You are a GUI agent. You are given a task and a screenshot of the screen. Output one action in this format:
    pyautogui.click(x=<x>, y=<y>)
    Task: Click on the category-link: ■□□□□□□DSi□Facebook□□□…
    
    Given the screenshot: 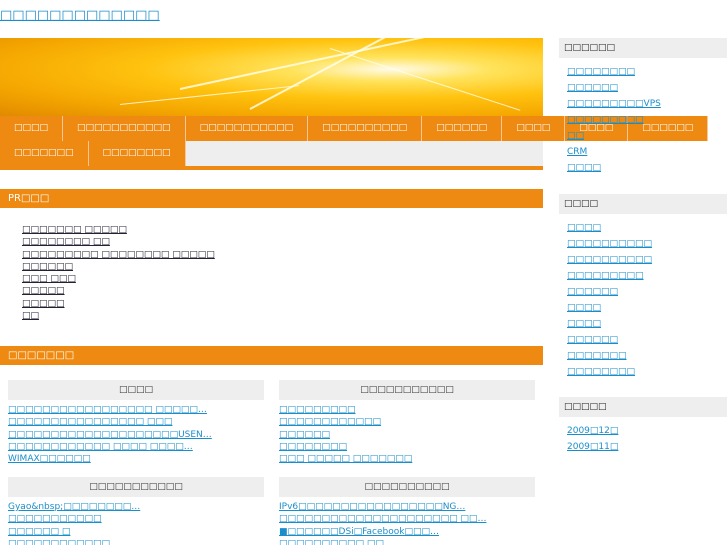 What is the action you would take?
    pyautogui.click(x=407, y=532)
    